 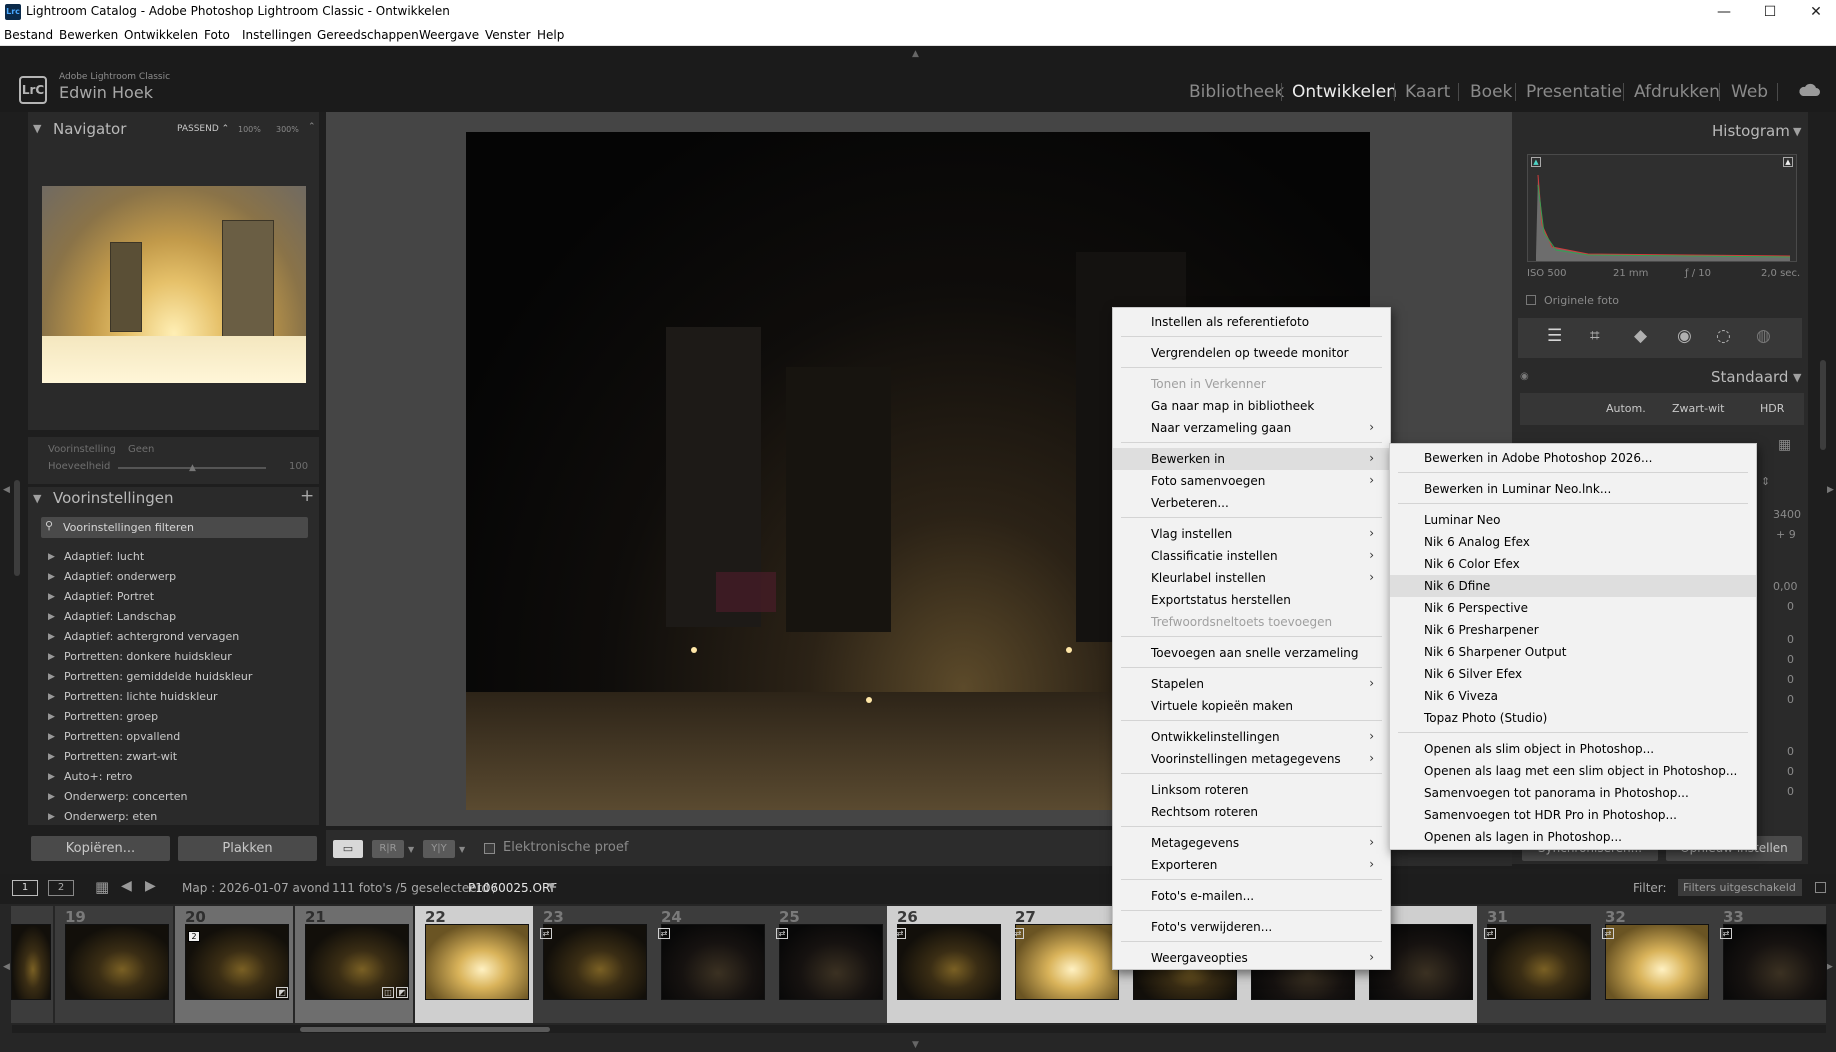 I want to click on preset-folder: Auto+: retro, so click(x=98, y=776).